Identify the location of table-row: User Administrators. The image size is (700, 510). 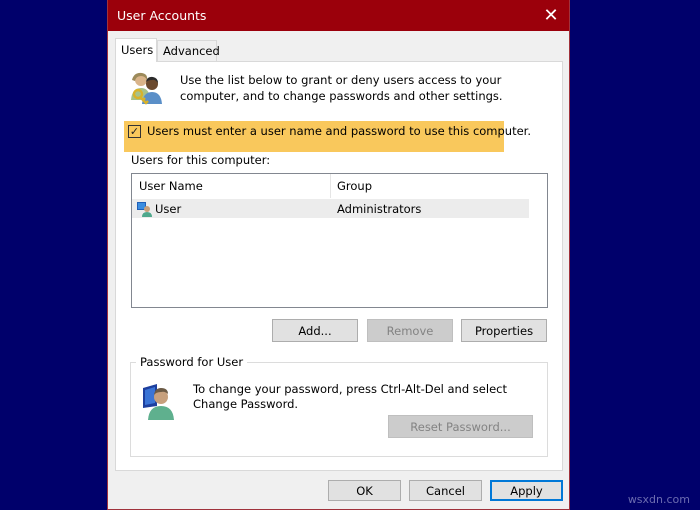
(330, 208).